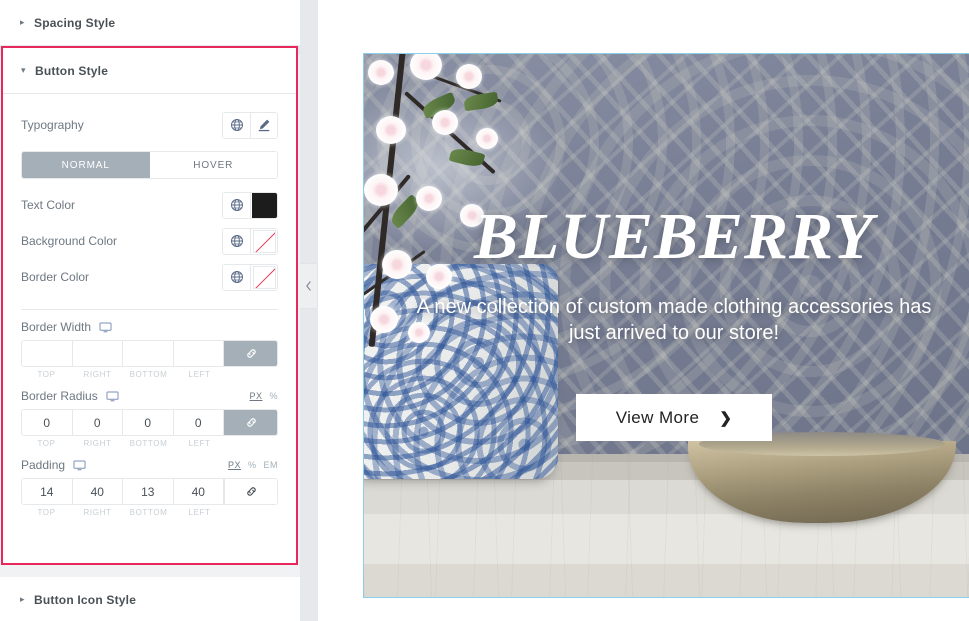 The width and height of the screenshot is (969, 621). I want to click on padding-side-labels: TOP RIGHT BOTTOM LEFT, so click(149, 512).